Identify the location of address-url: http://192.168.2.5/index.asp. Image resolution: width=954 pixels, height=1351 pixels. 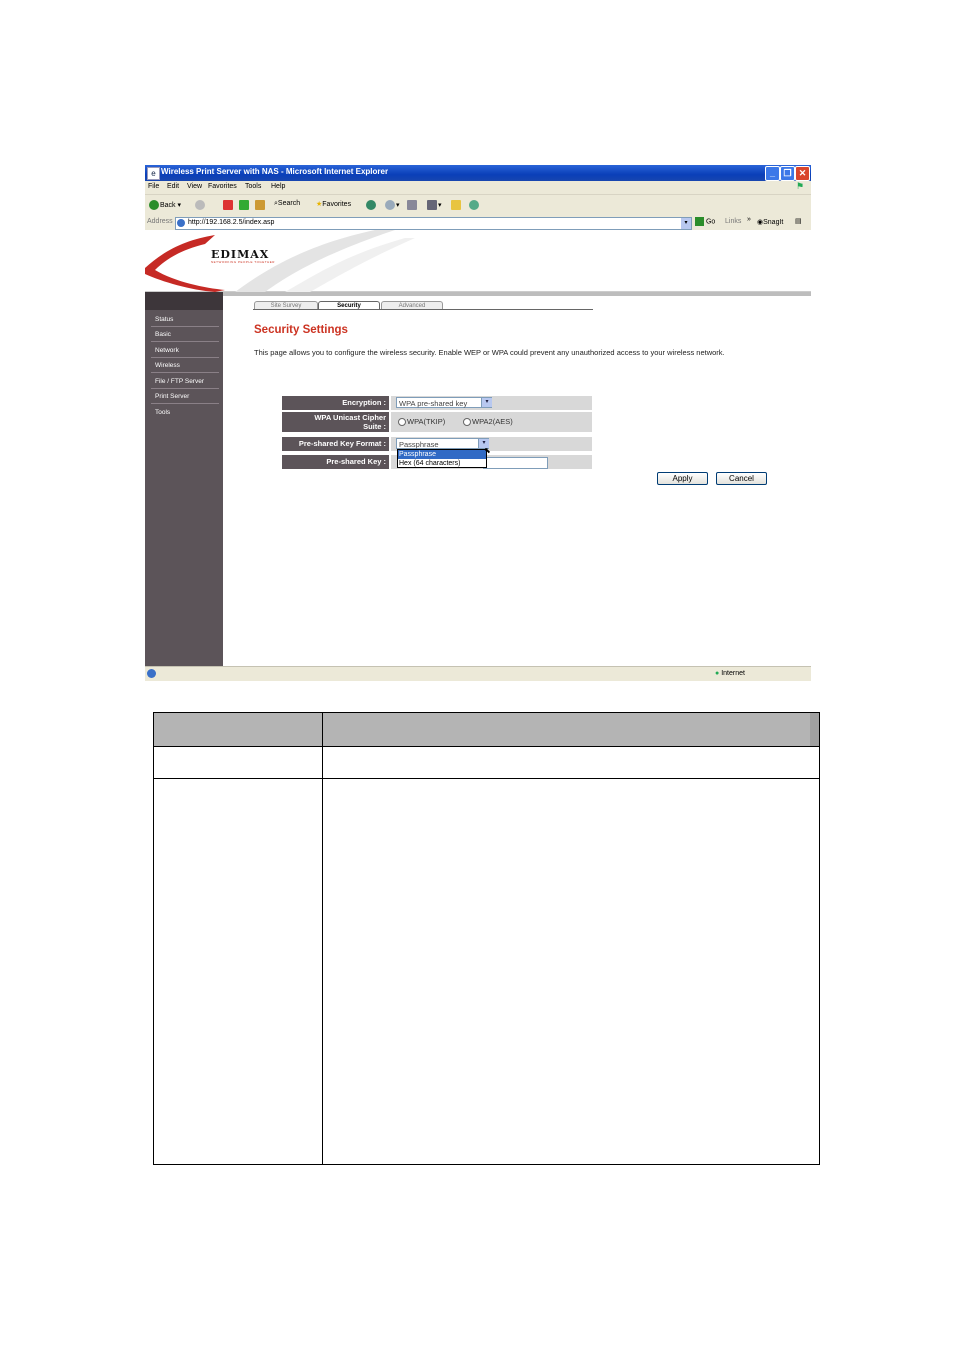
(231, 222).